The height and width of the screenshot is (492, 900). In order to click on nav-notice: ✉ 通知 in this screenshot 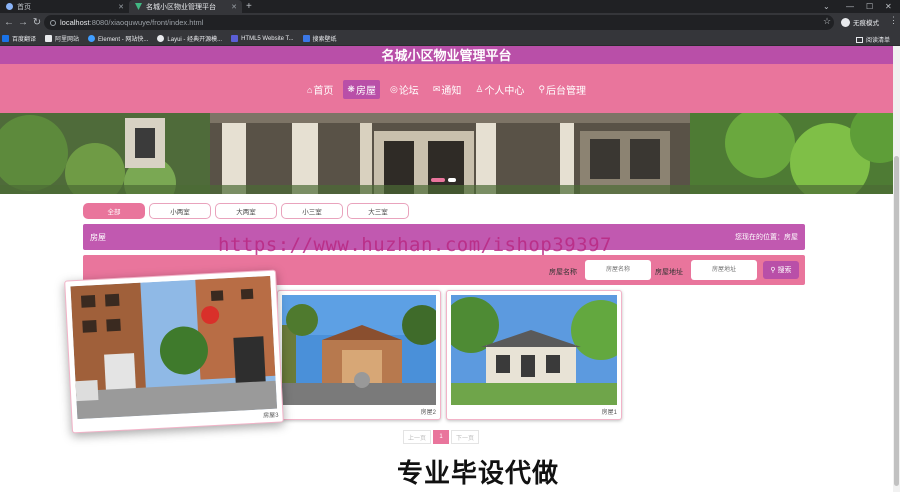, I will do `click(447, 89)`.